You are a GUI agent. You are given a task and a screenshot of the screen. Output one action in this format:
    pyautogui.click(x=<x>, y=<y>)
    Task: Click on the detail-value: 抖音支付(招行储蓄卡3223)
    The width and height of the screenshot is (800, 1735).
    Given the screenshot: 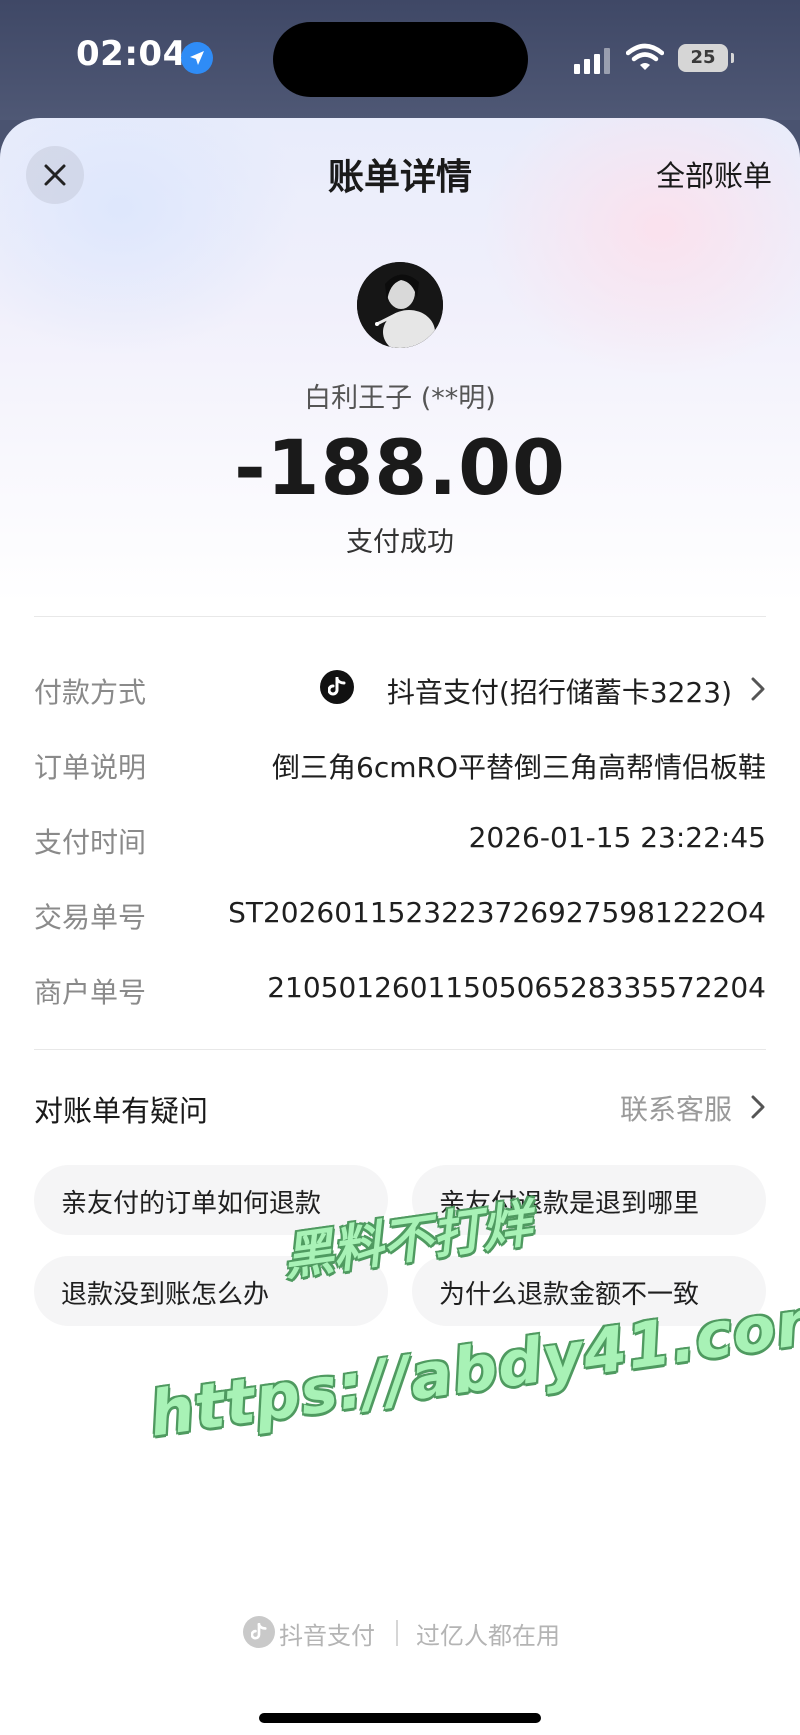 What is the action you would take?
    pyautogui.click(x=559, y=692)
    